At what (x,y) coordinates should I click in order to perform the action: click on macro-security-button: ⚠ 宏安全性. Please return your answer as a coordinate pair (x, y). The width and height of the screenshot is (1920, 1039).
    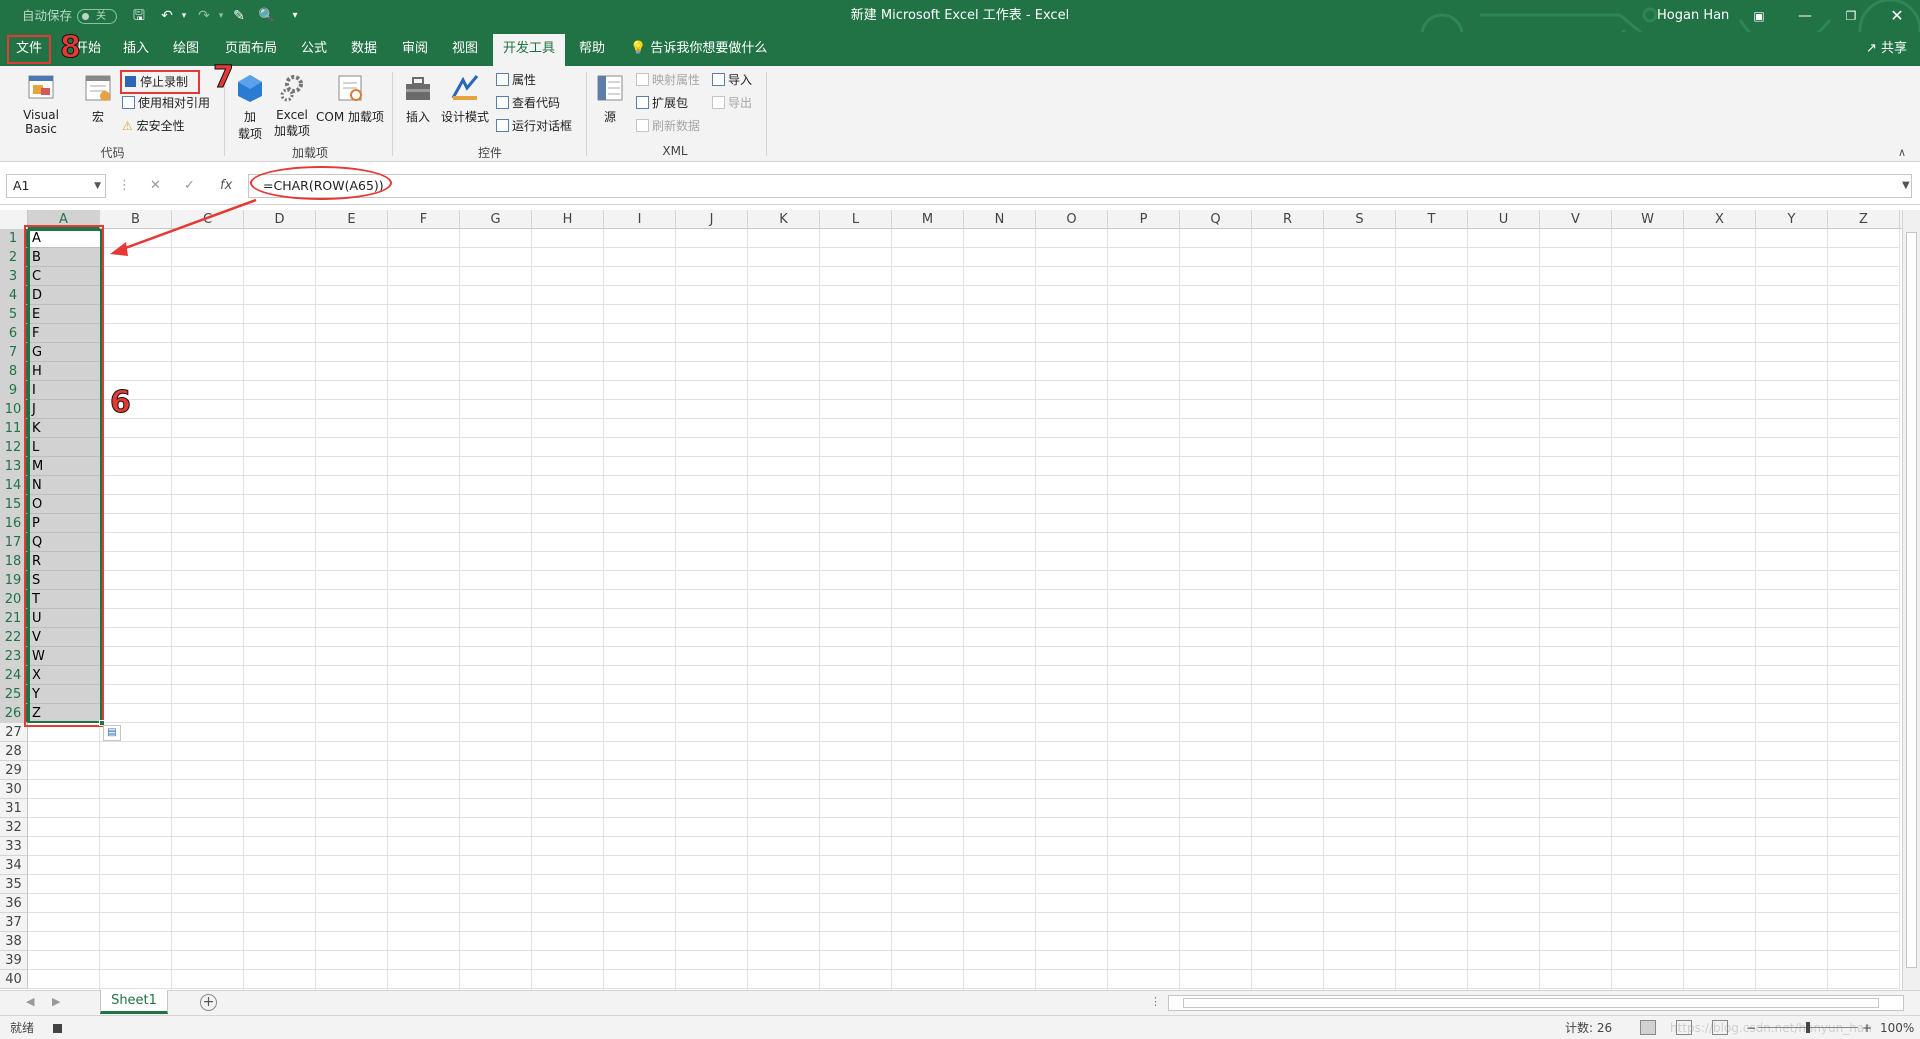
    Looking at the image, I should click on (153, 126).